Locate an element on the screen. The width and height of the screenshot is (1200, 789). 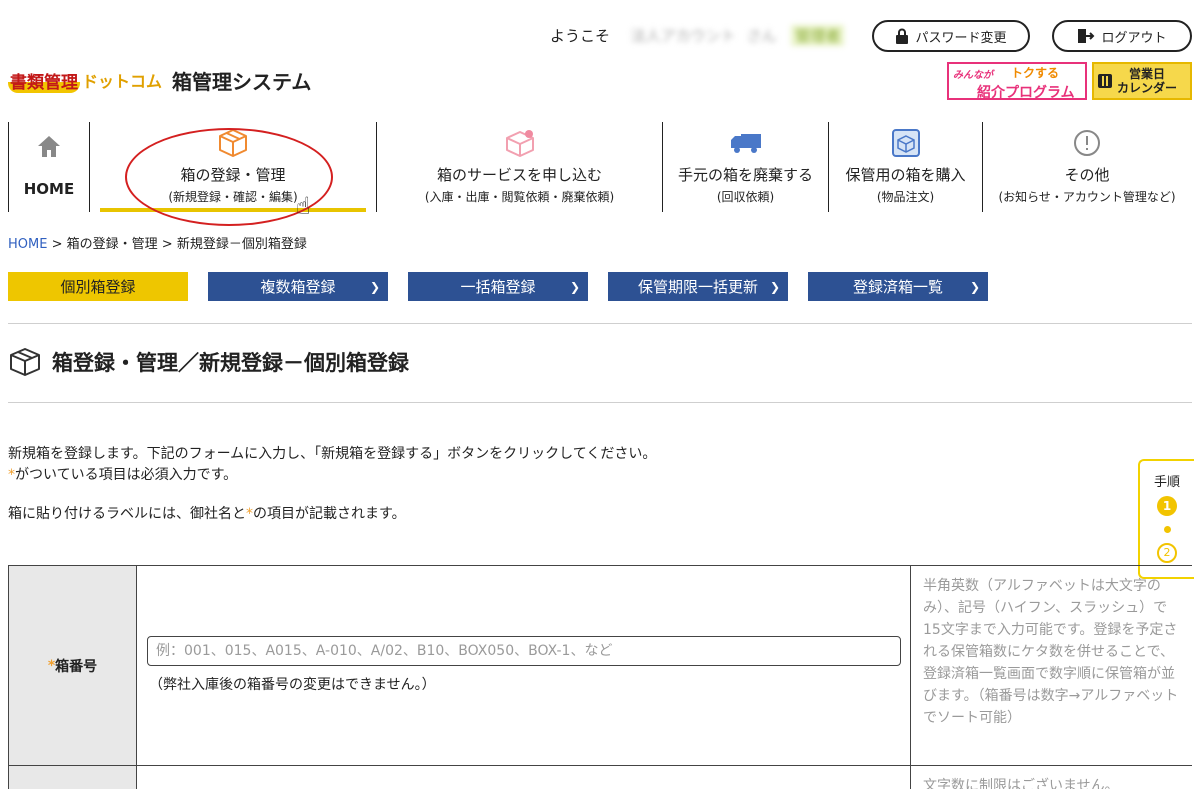
tab-individual-registration: 個別箱登録 is located at coordinates (98, 286).